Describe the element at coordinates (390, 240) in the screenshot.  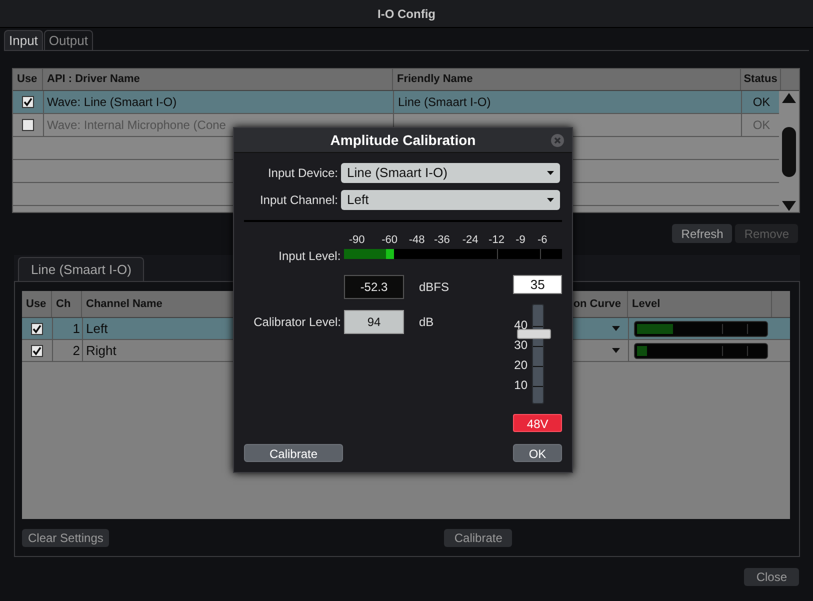
I see `scale-label: -60` at that location.